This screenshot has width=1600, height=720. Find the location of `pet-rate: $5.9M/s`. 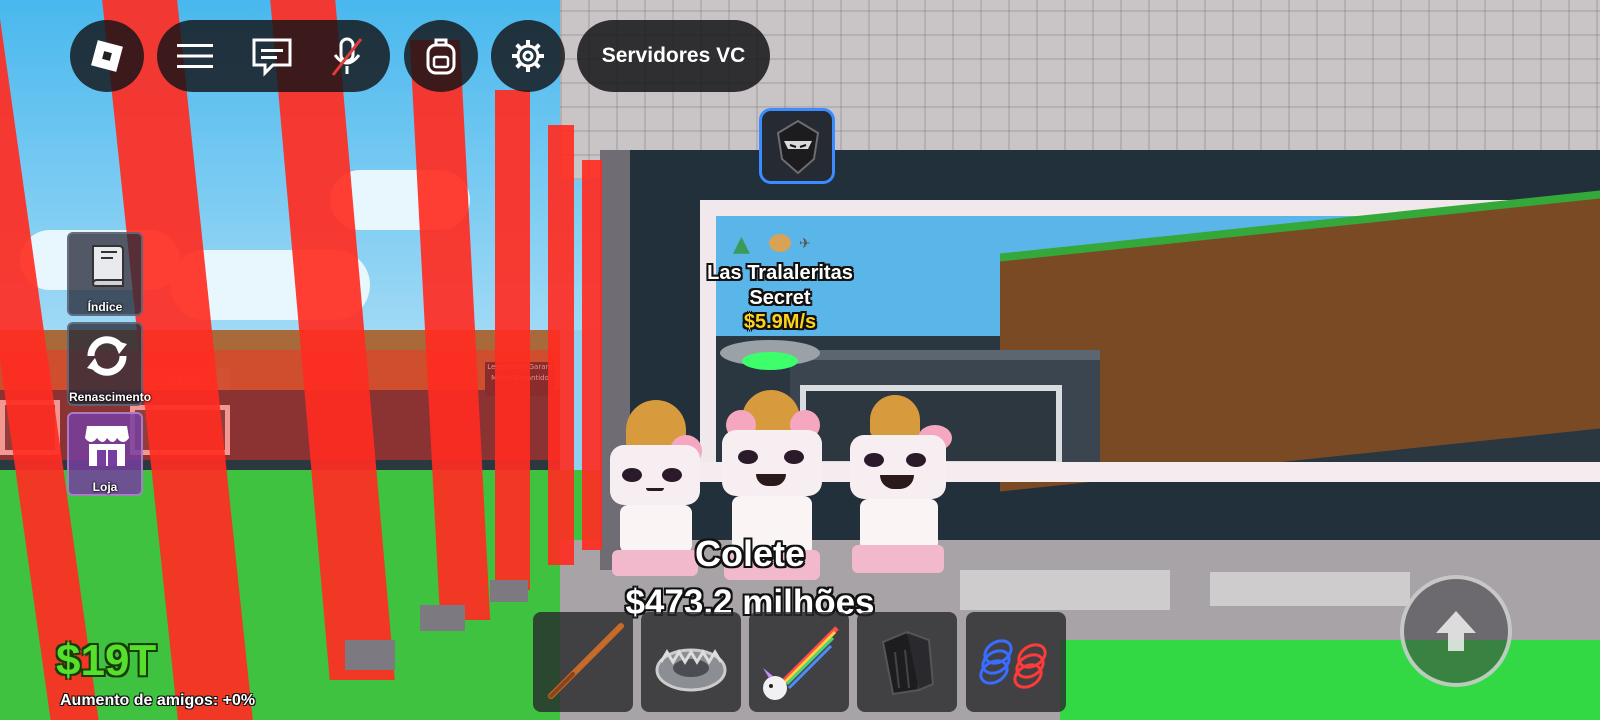

pet-rate: $5.9M/s is located at coordinates (780, 322).